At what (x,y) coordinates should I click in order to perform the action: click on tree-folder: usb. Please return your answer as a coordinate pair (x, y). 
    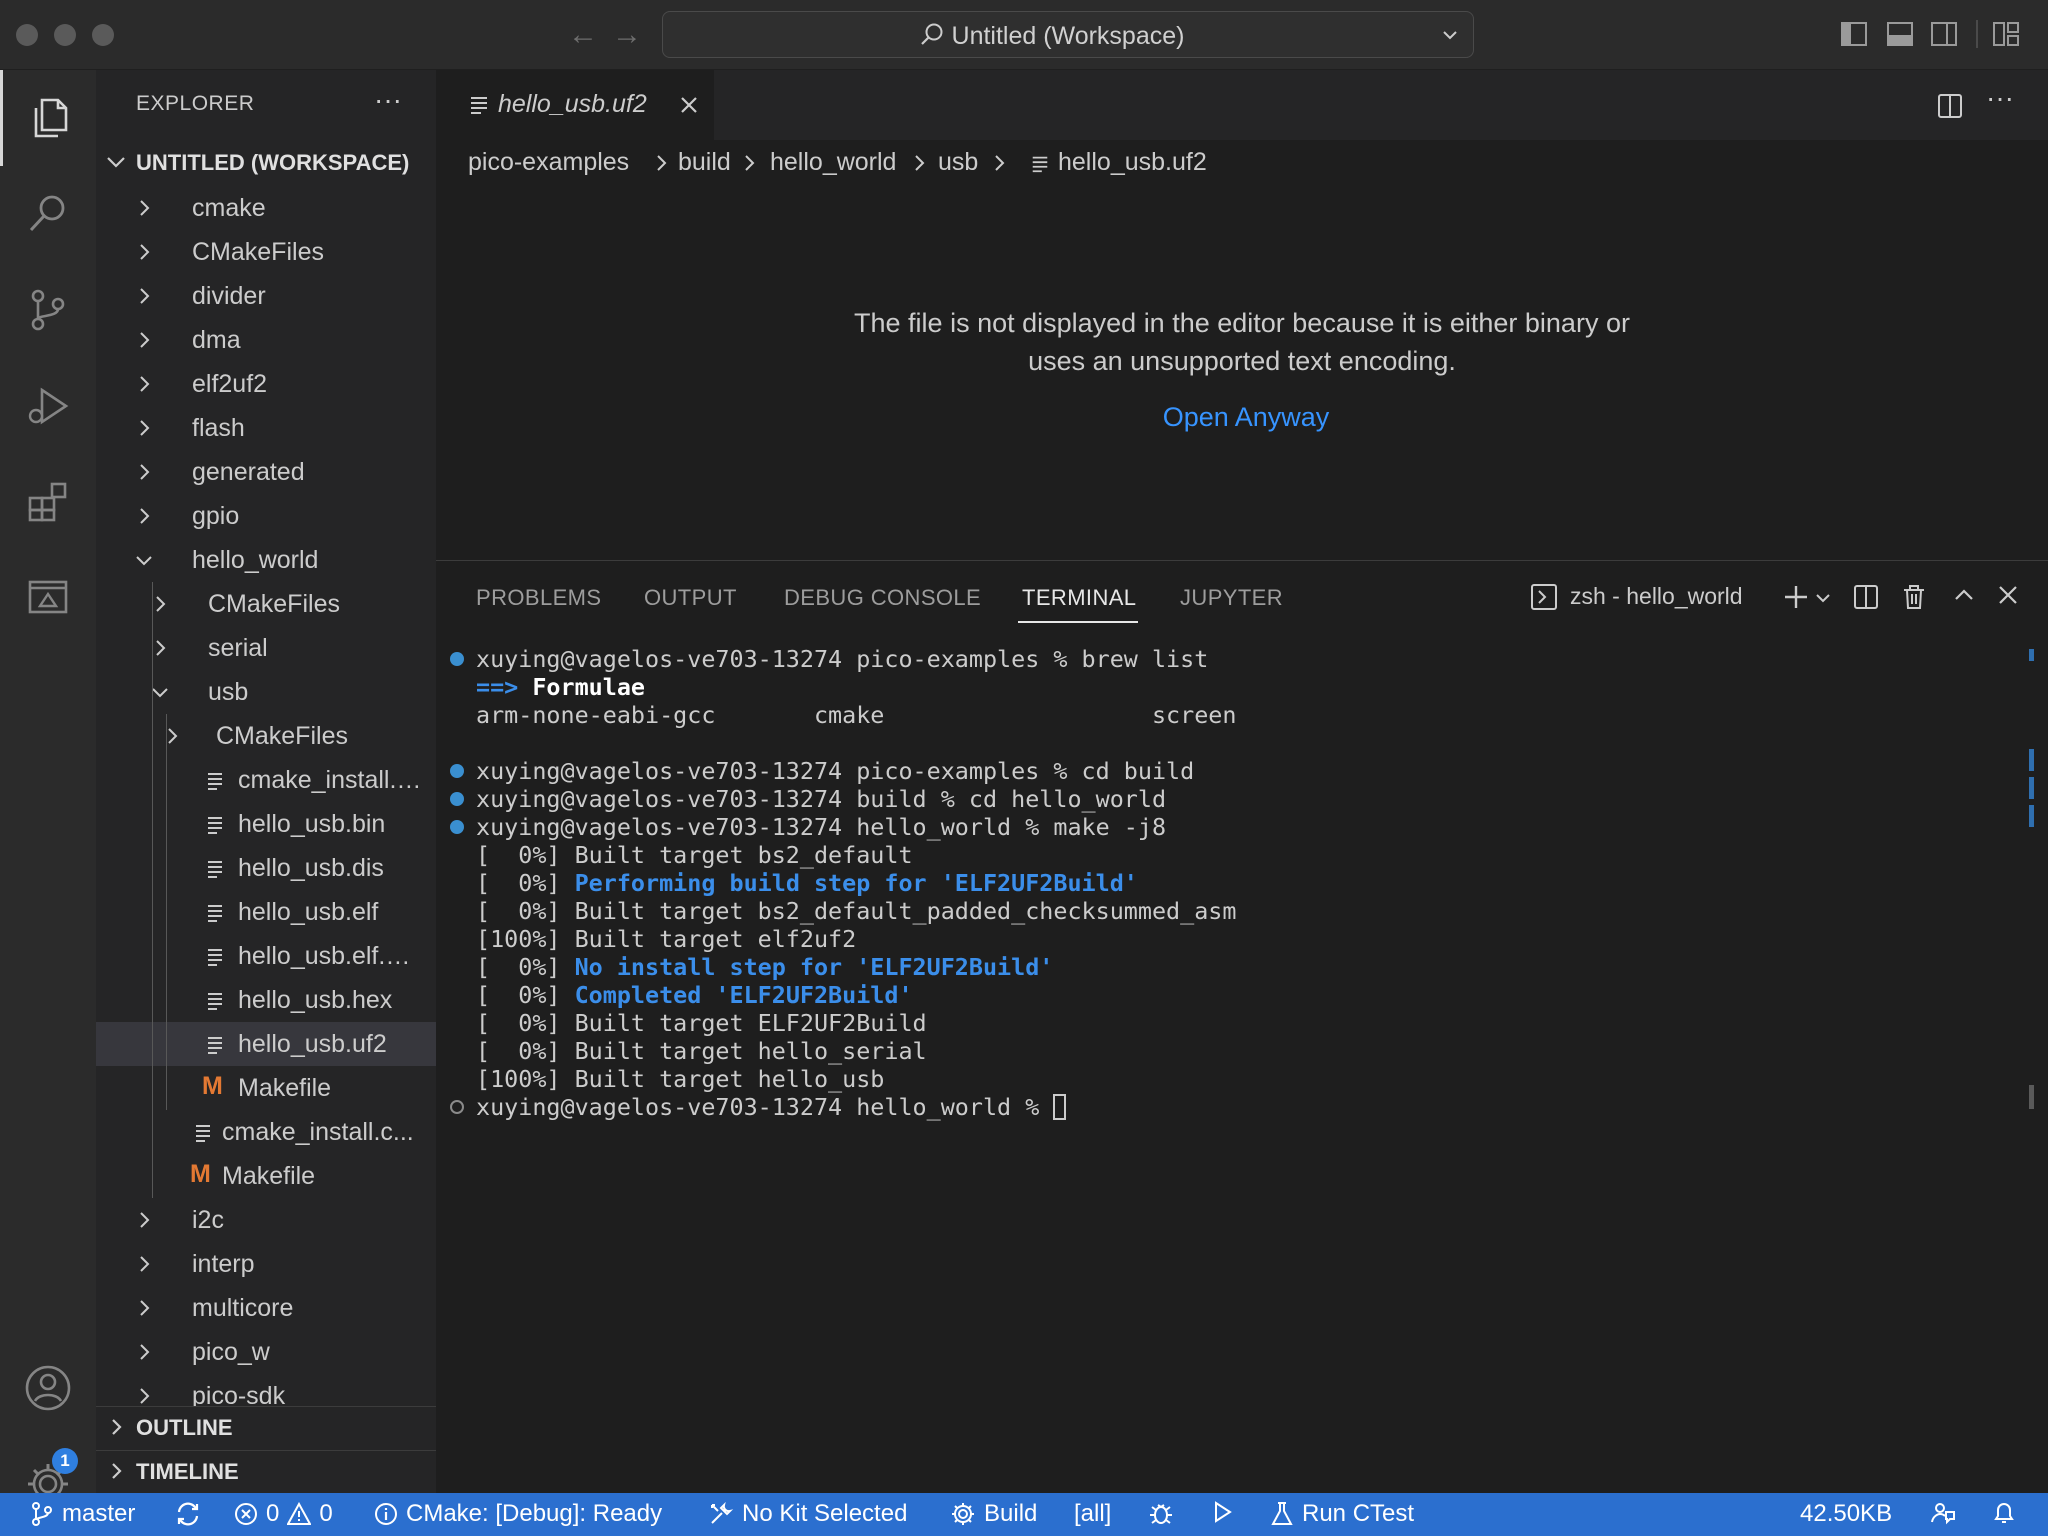
    Looking at the image, I should click on (266, 692).